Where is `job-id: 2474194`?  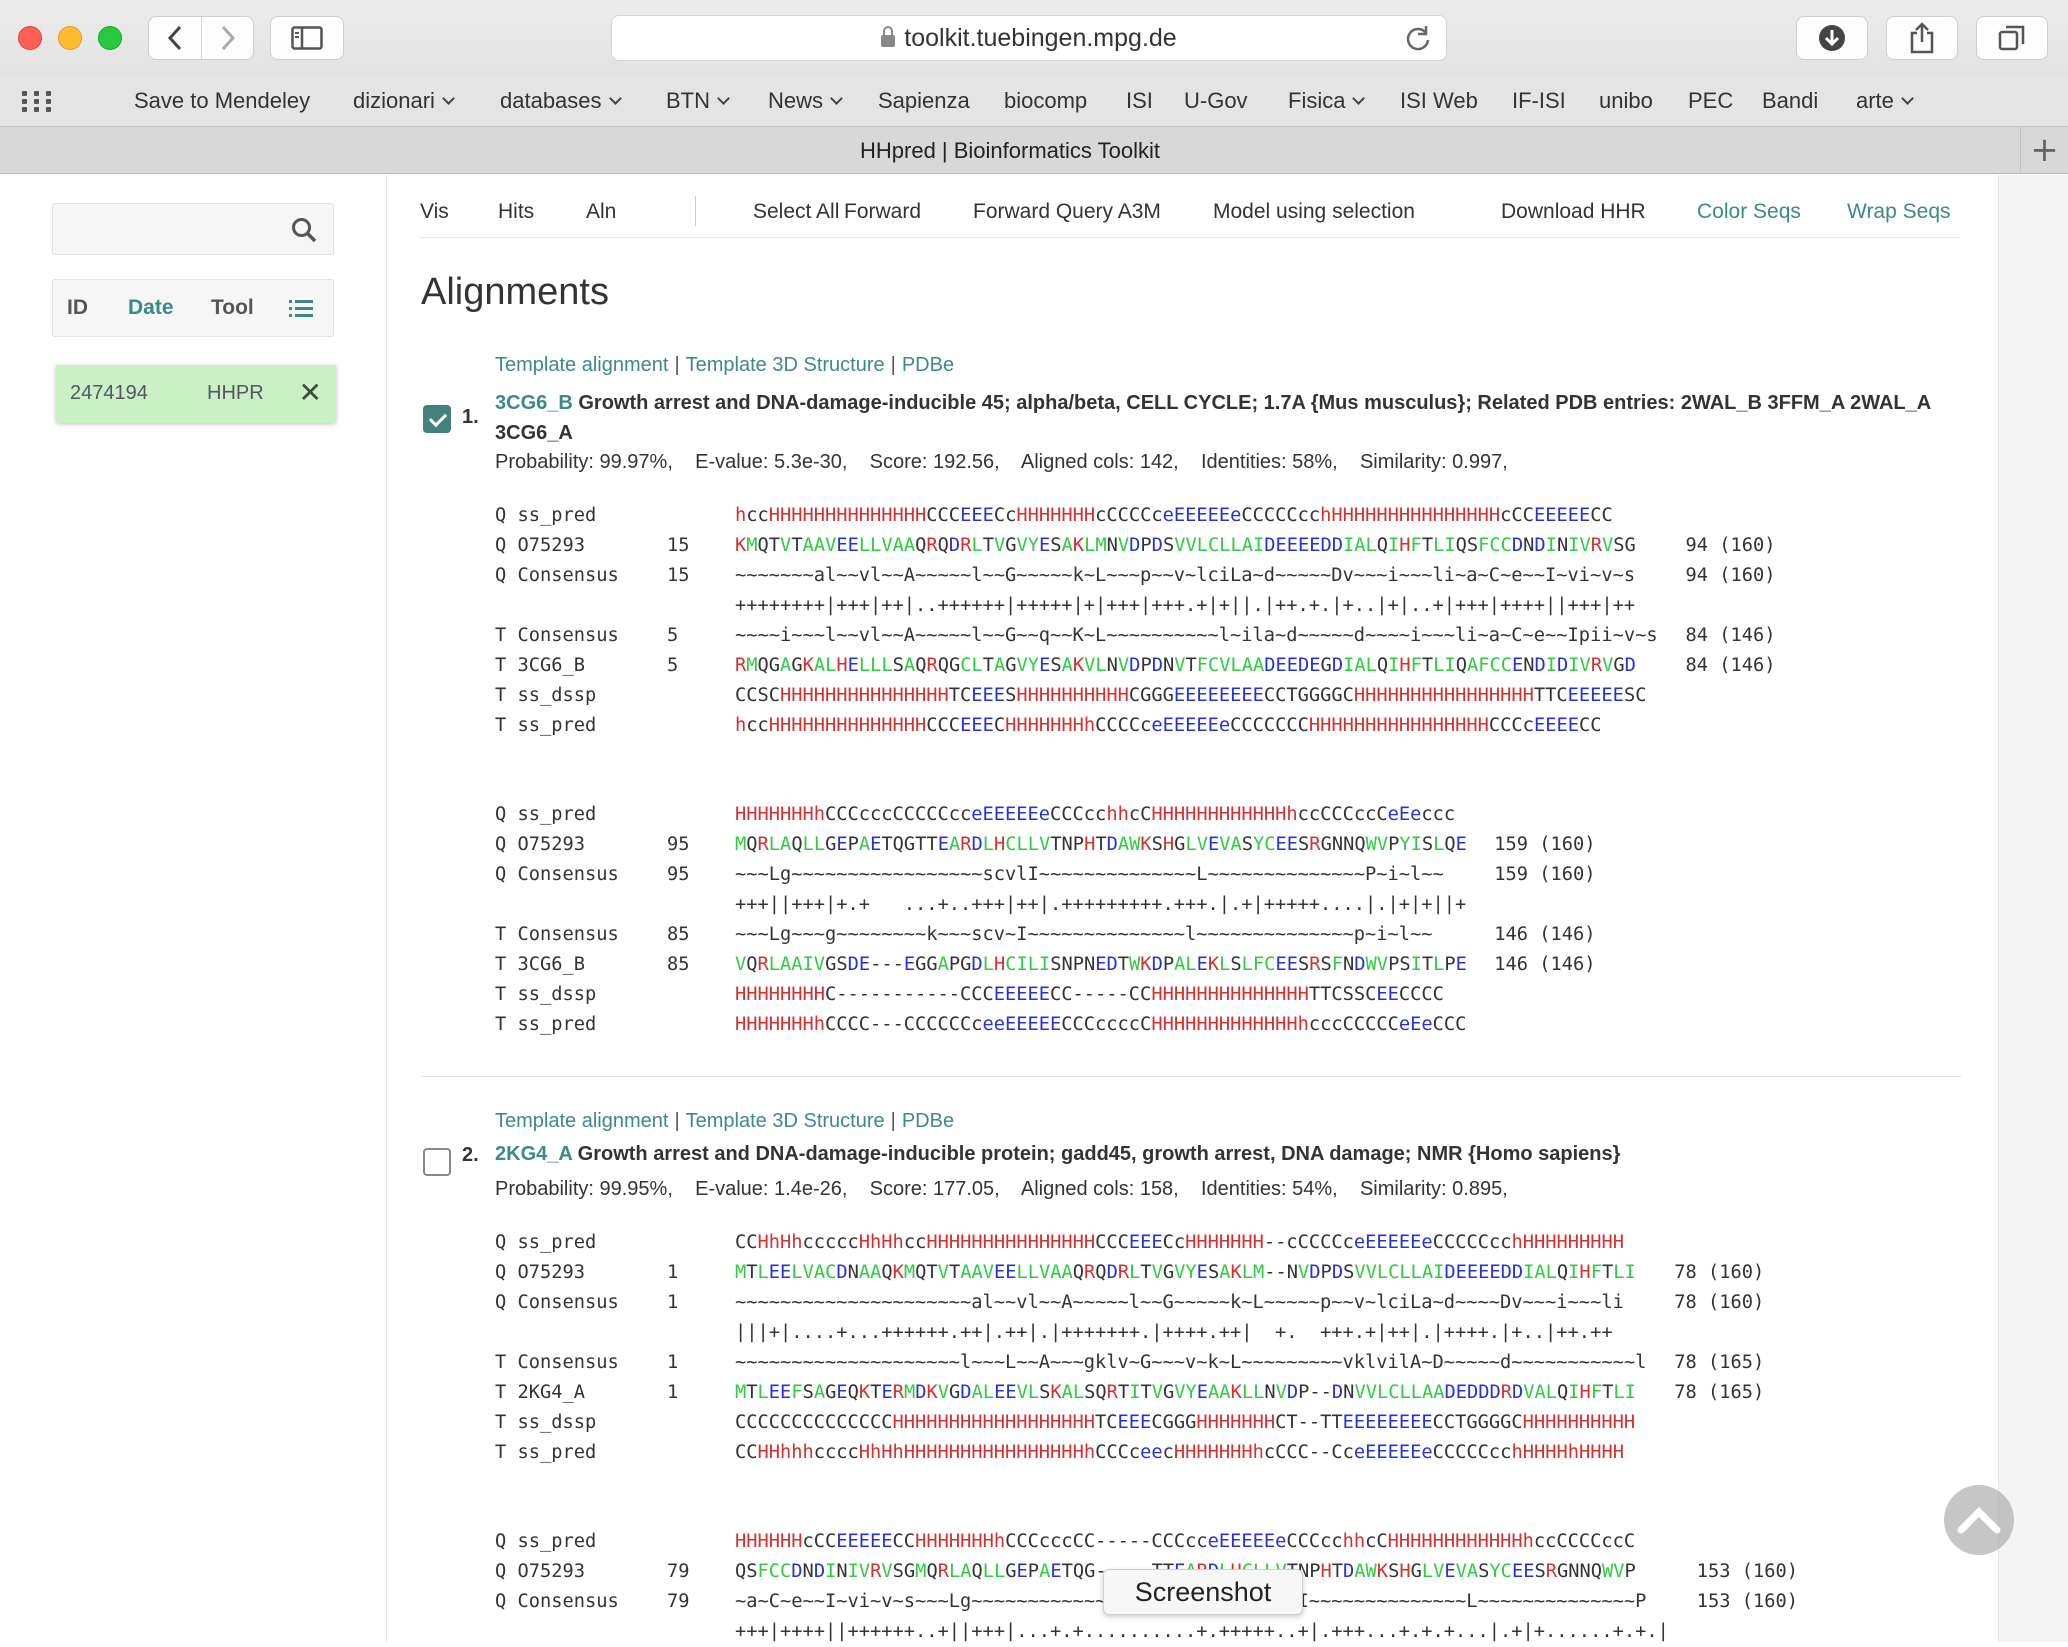 job-id: 2474194 is located at coordinates (109, 393).